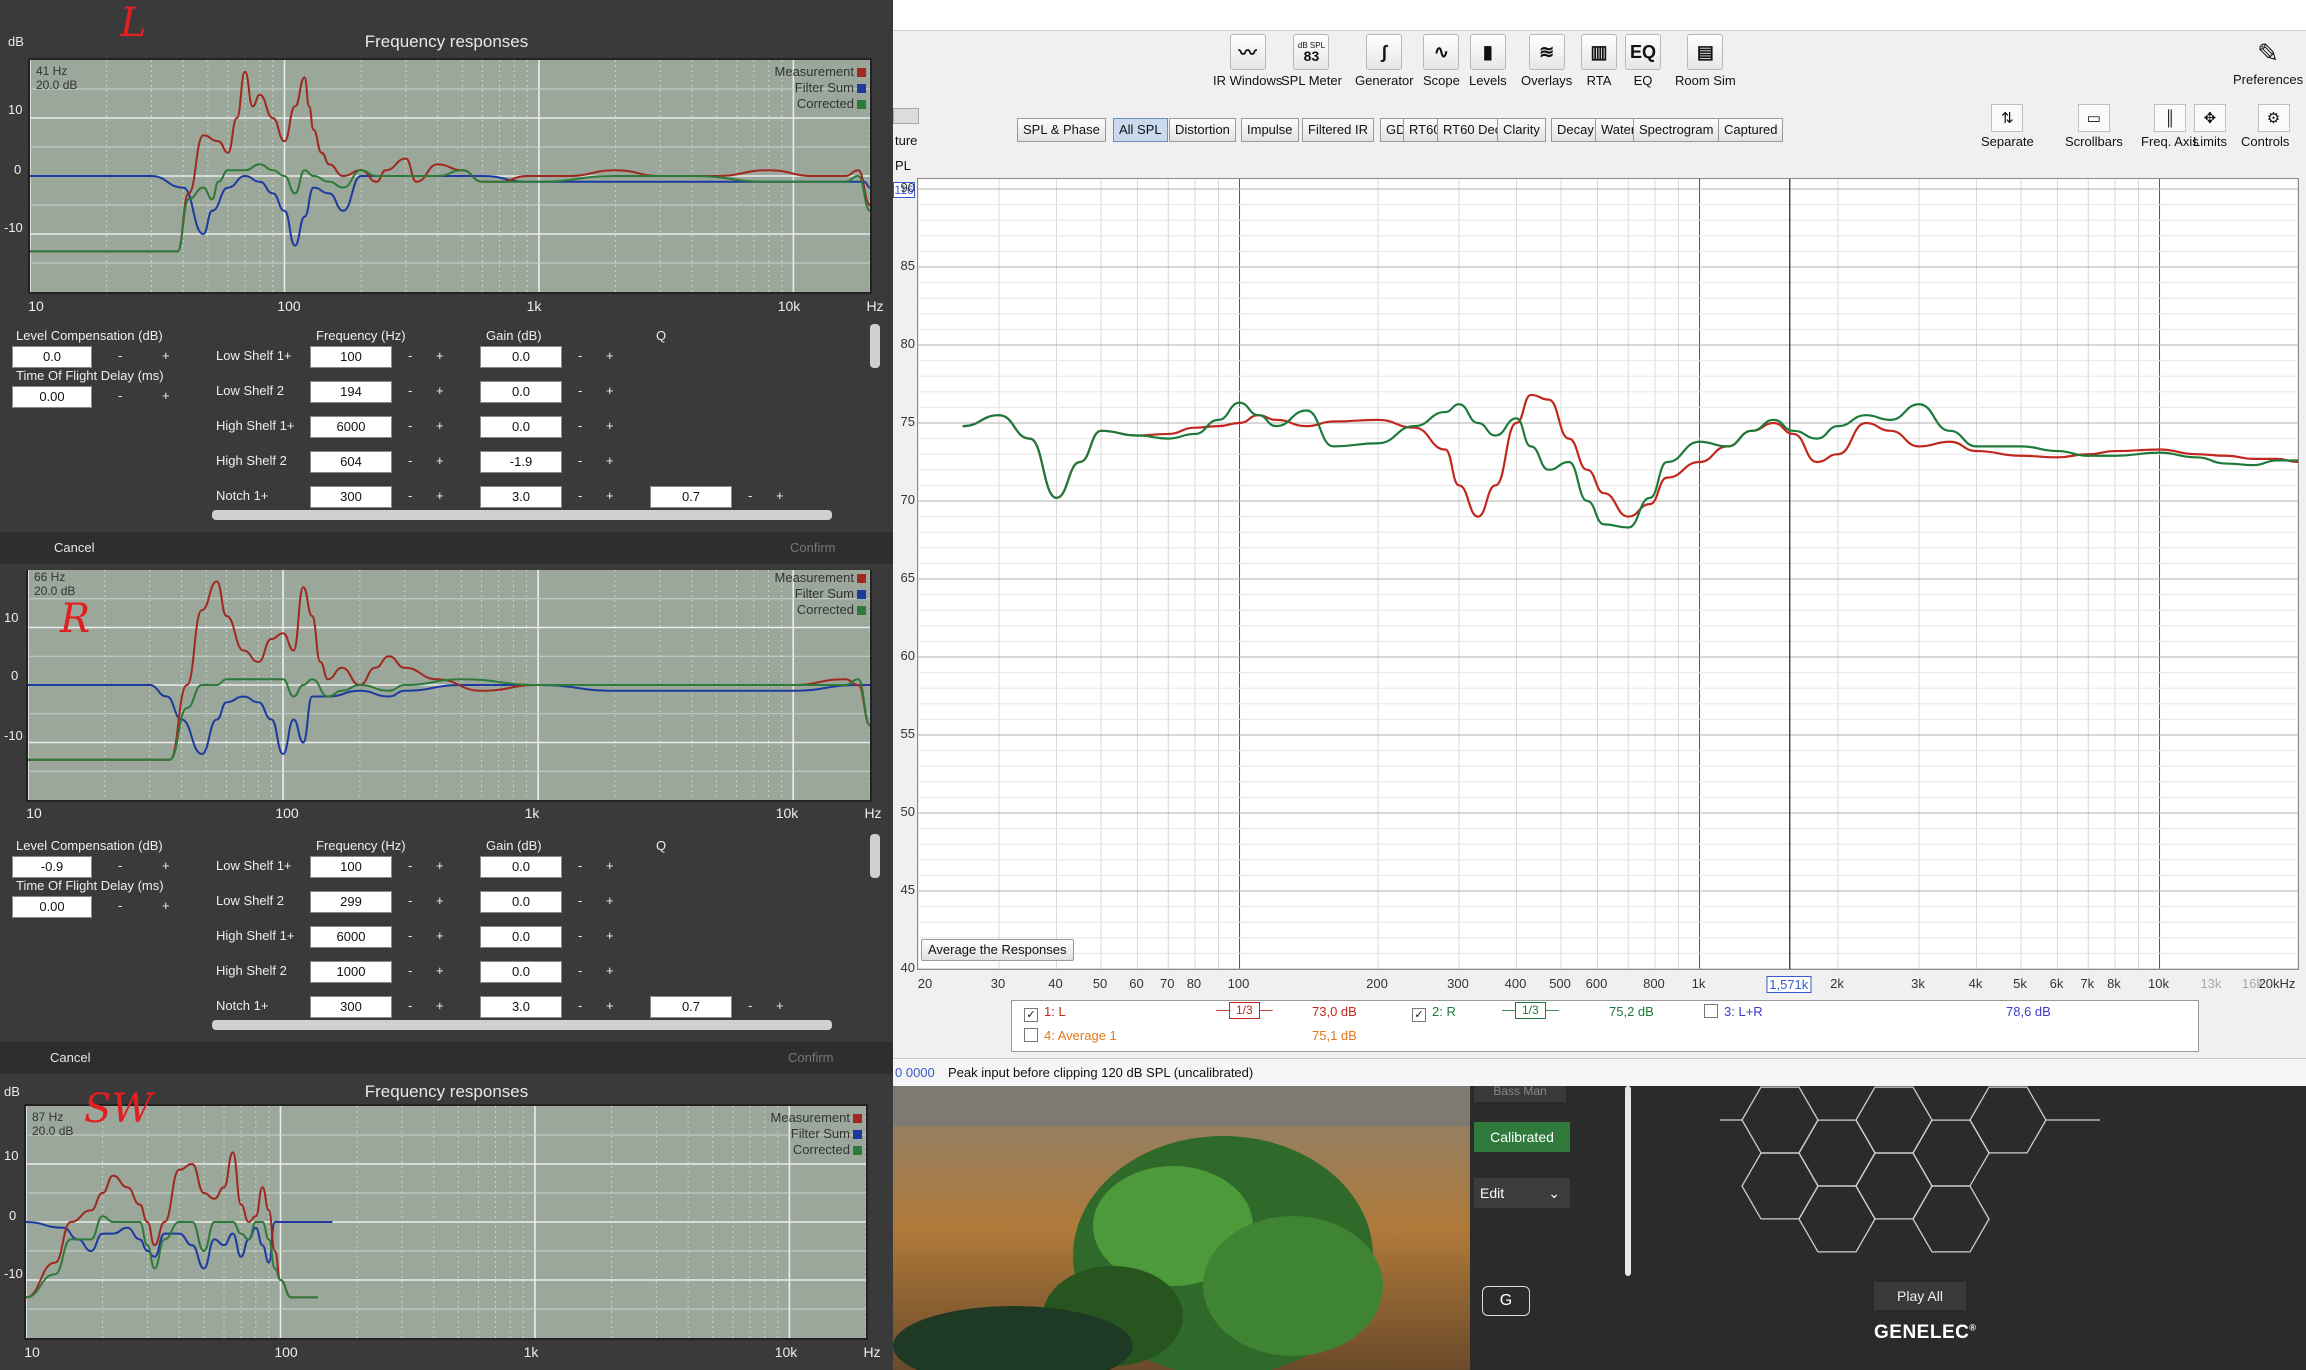 The width and height of the screenshot is (2306, 1370). Describe the element at coordinates (906, 116) in the screenshot. I see `clipped-capture-icon` at that location.